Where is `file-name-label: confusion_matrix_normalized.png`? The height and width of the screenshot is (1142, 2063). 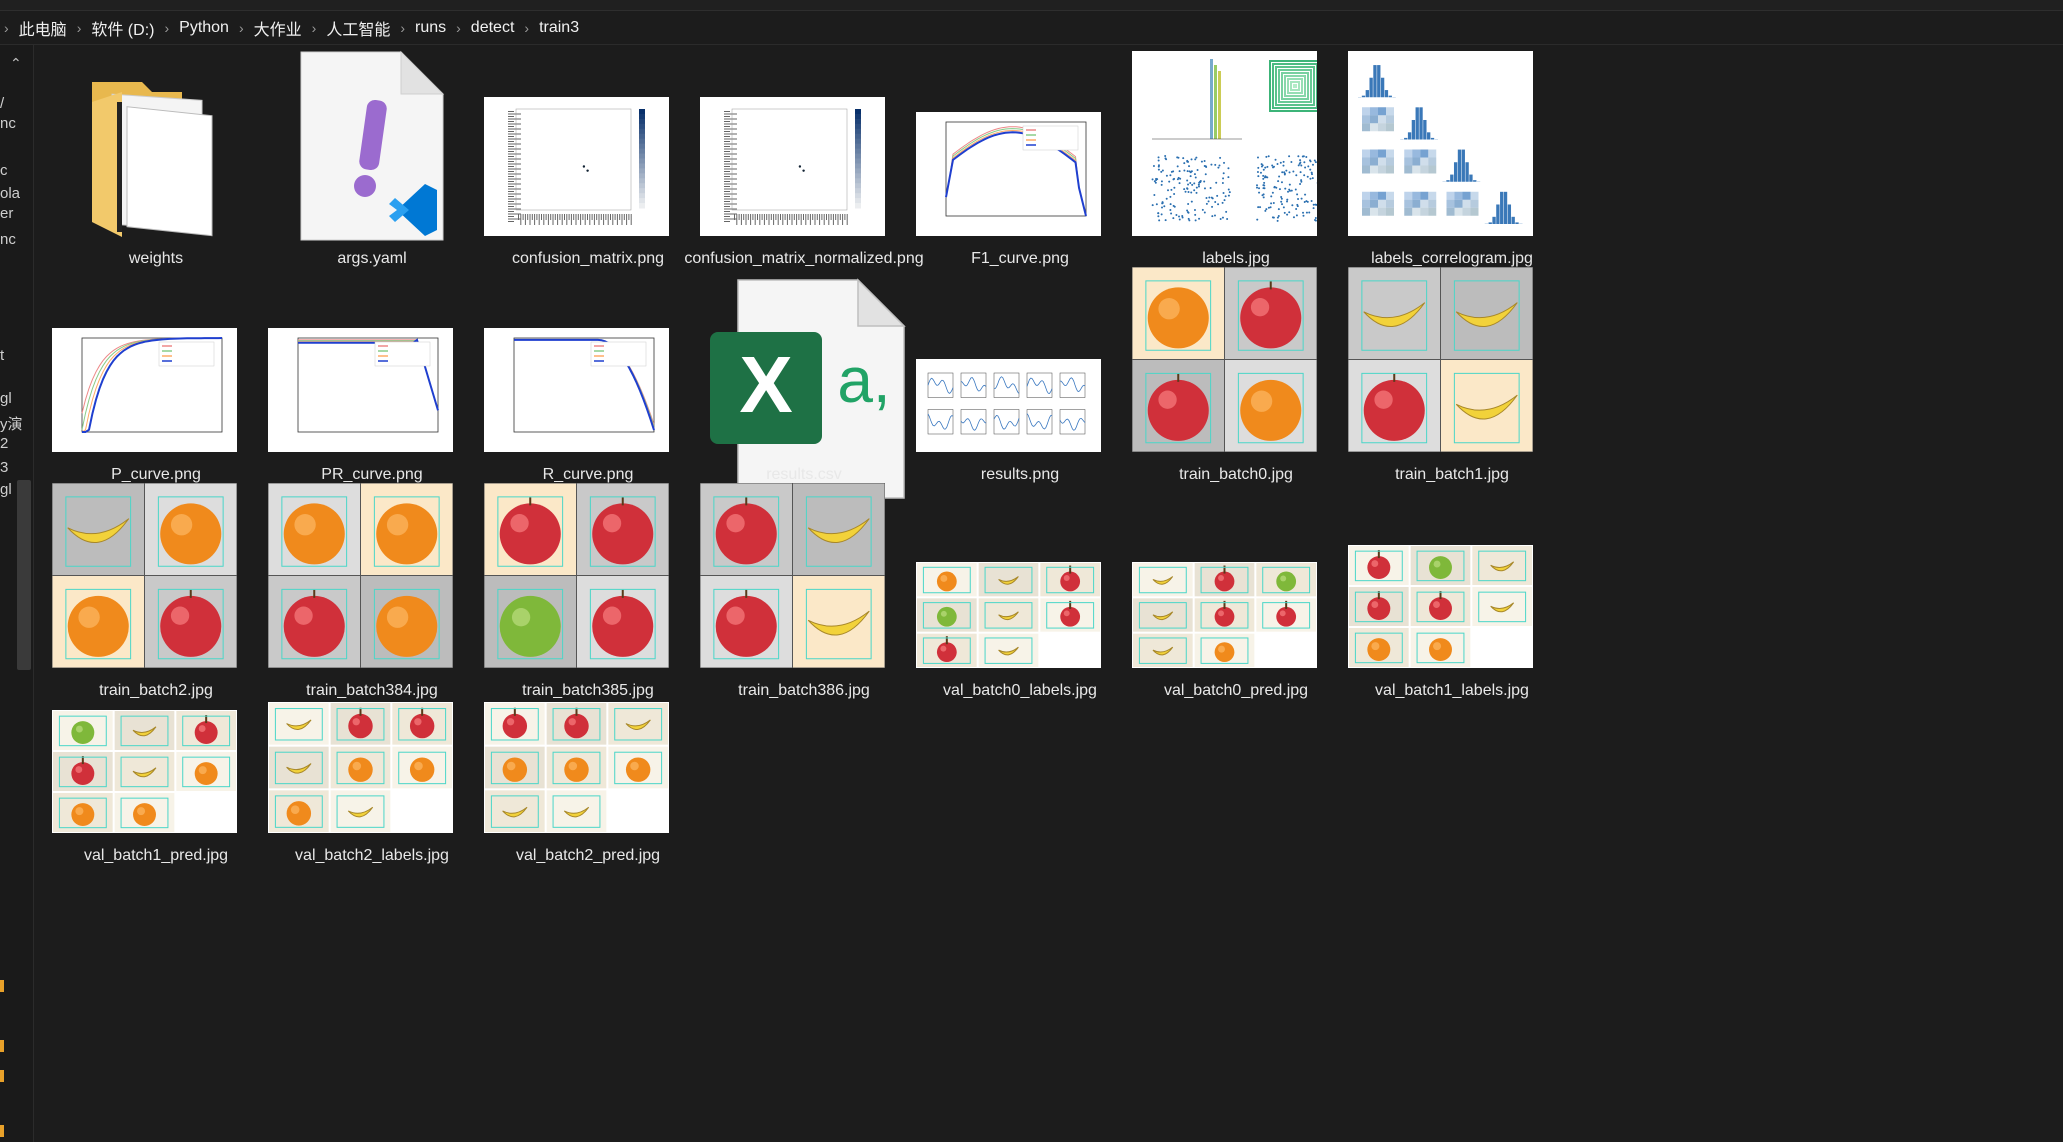
file-name-label: confusion_matrix_normalized.png is located at coordinates (804, 258).